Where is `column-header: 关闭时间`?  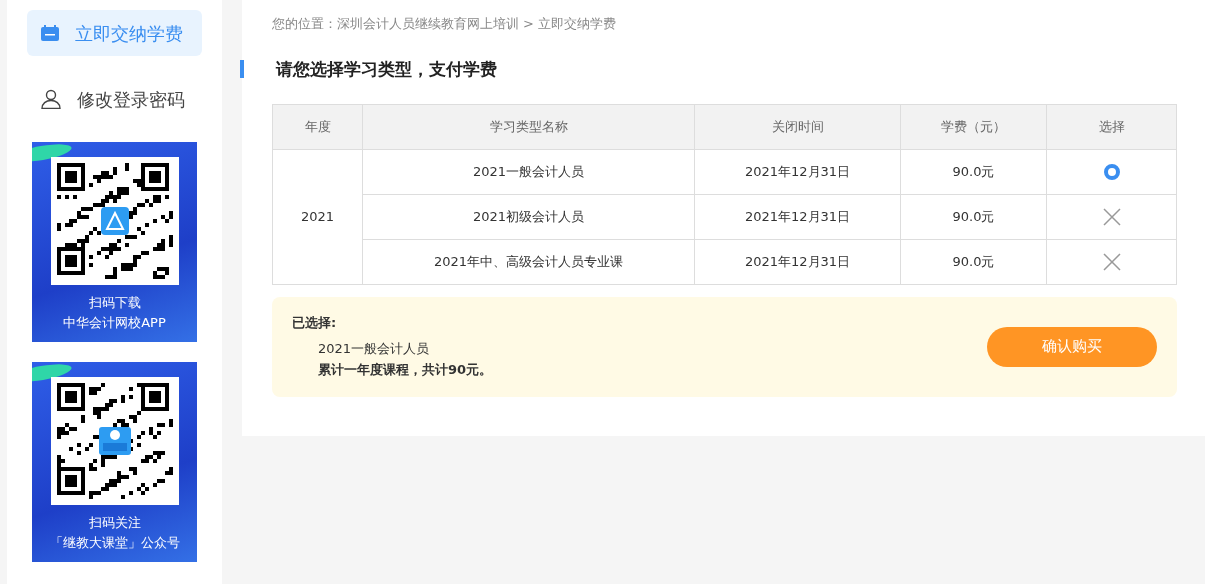 column-header: 关闭时间 is located at coordinates (797, 126).